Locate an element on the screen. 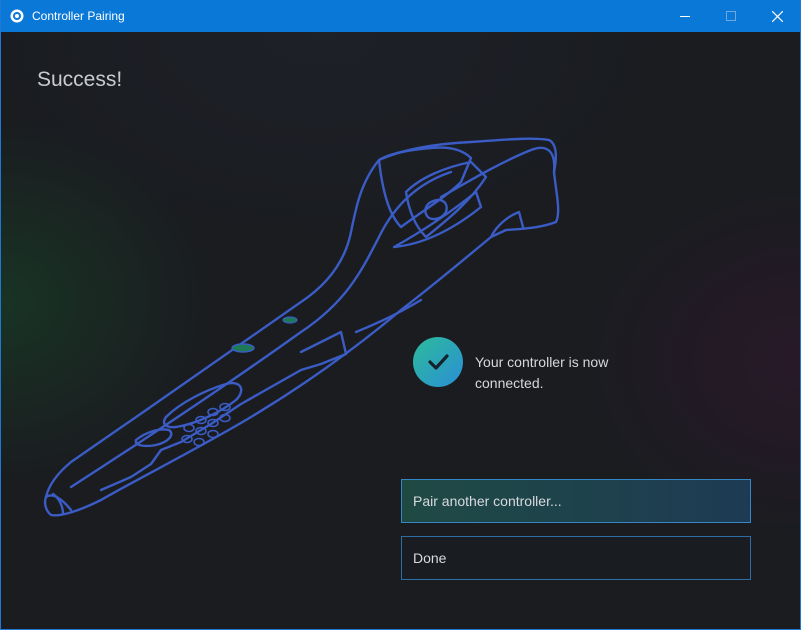 The width and height of the screenshot is (801, 630). minimize-button is located at coordinates (685, 16).